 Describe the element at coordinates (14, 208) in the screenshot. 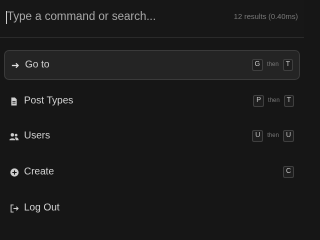

I see `logout-icon` at that location.